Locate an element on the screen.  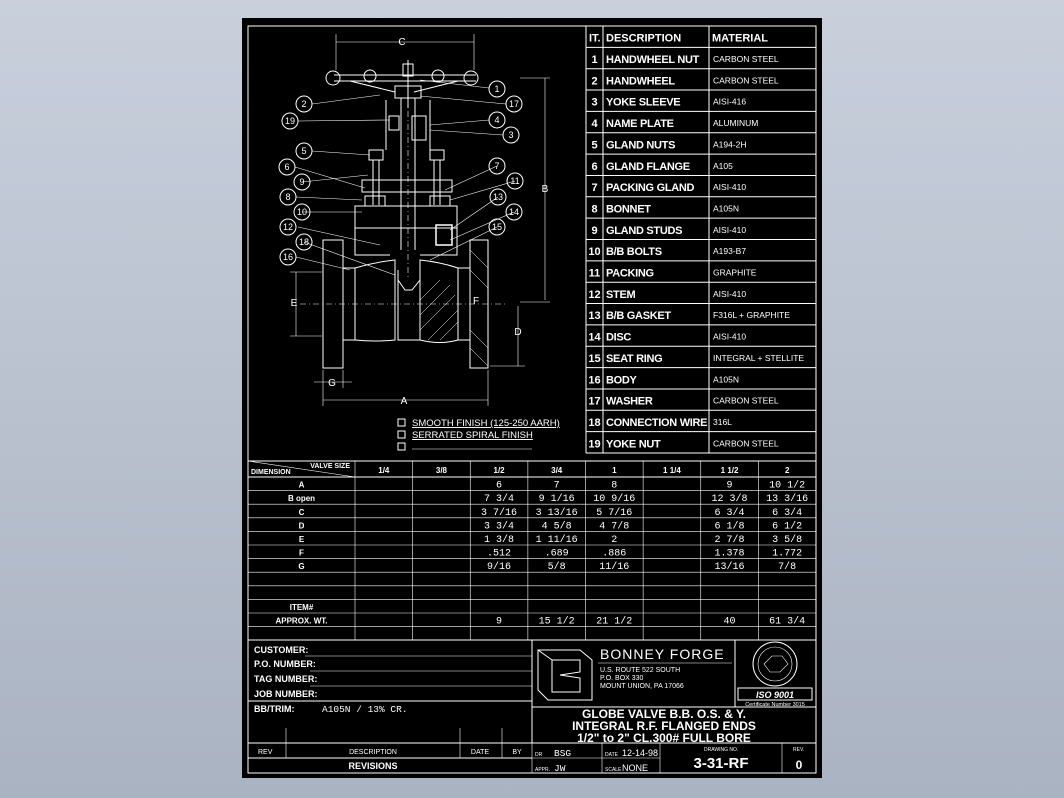
part-description: YOKE NUT is located at coordinates (633, 444).